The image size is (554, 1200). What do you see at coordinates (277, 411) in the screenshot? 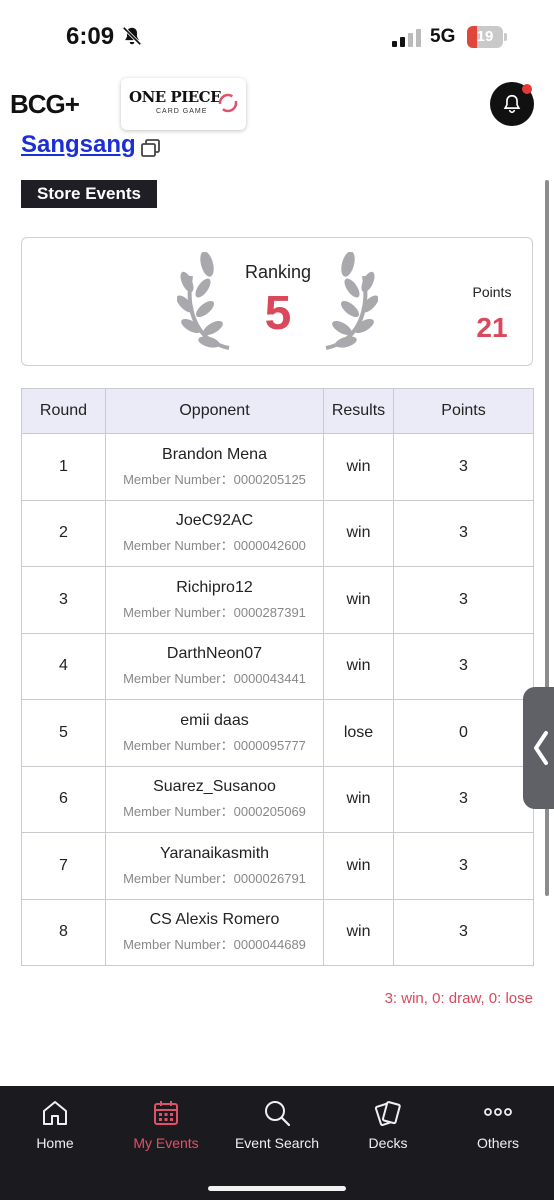
I see `table-header-row: Round Opponent Results Points` at bounding box center [277, 411].